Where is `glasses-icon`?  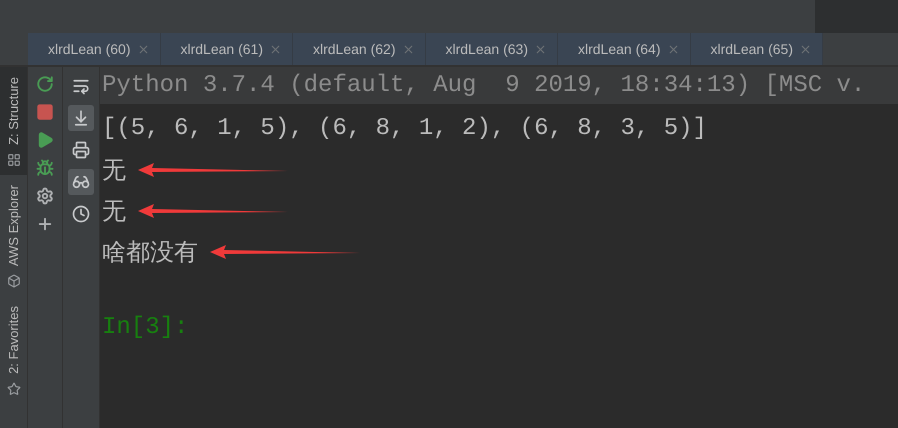
glasses-icon is located at coordinates (81, 182).